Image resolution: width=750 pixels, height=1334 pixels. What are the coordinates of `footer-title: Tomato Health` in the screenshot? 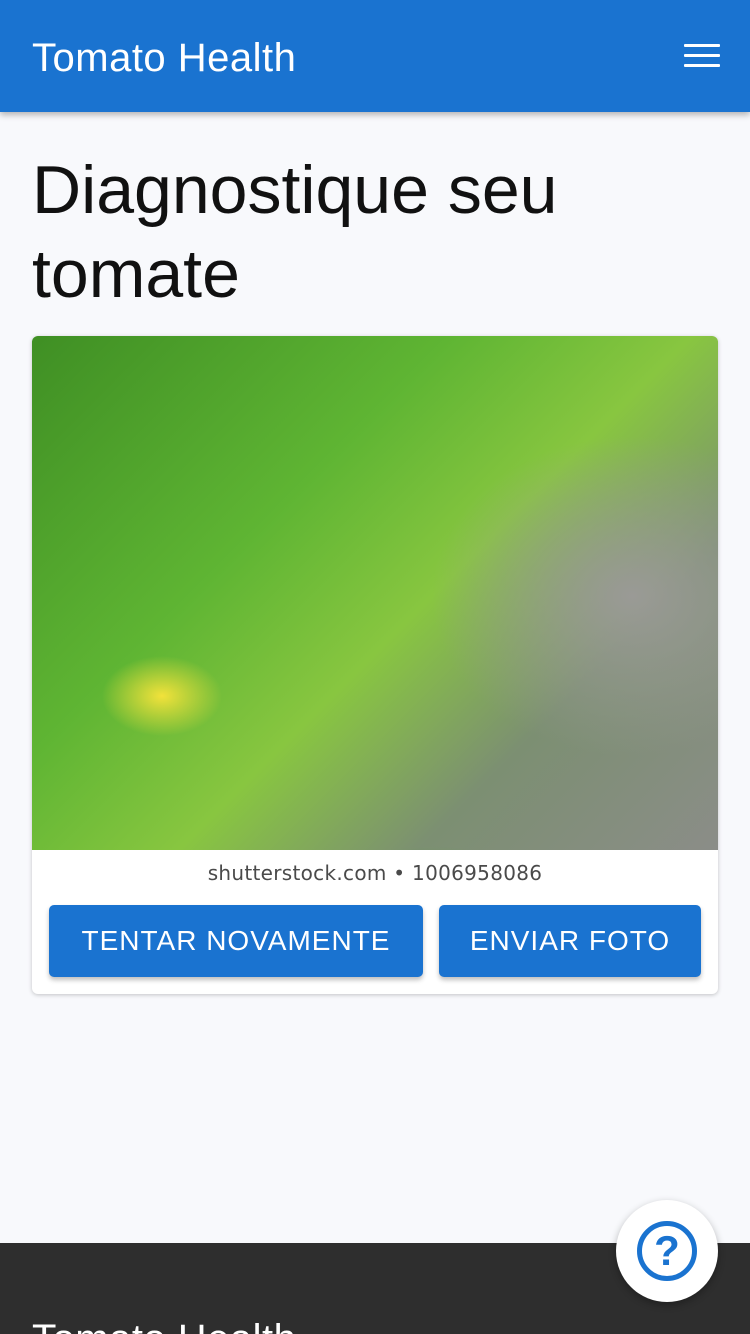 It's located at (164, 1325).